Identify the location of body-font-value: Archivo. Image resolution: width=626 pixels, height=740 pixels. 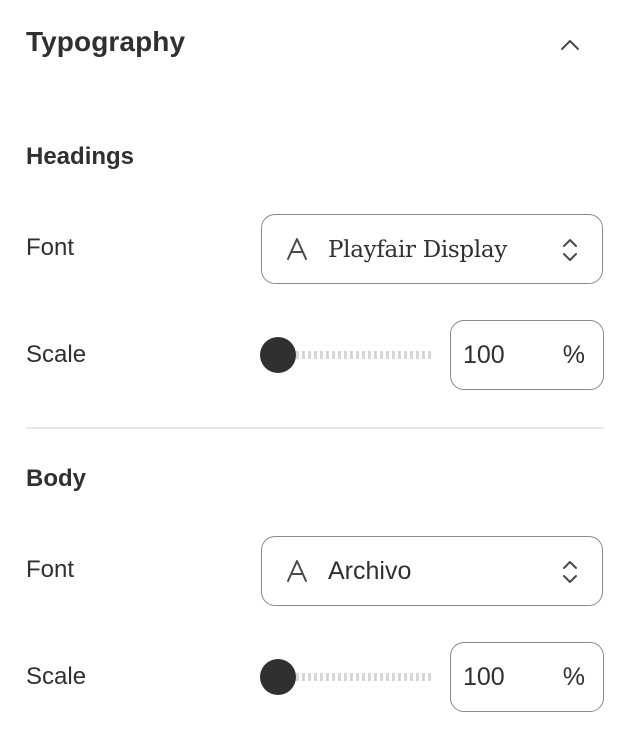
(370, 571).